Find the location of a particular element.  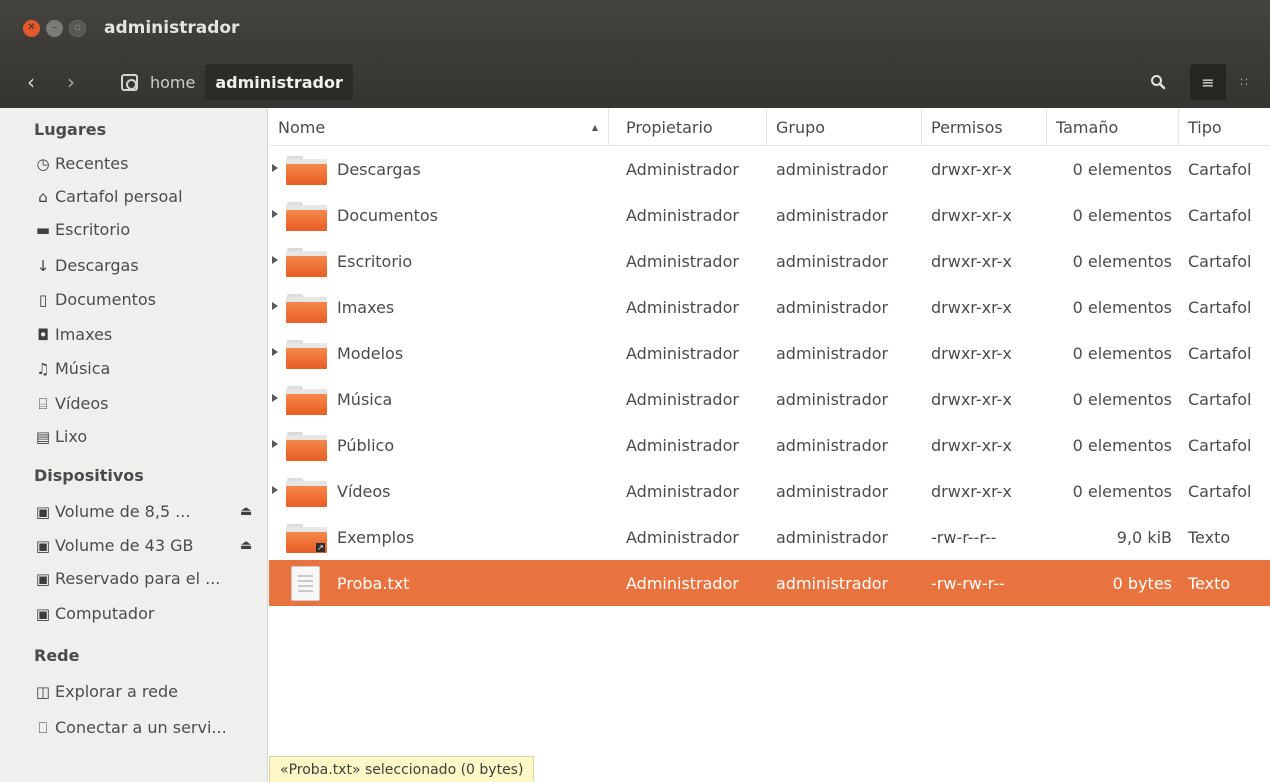

back-button: ‹ is located at coordinates (31, 82).